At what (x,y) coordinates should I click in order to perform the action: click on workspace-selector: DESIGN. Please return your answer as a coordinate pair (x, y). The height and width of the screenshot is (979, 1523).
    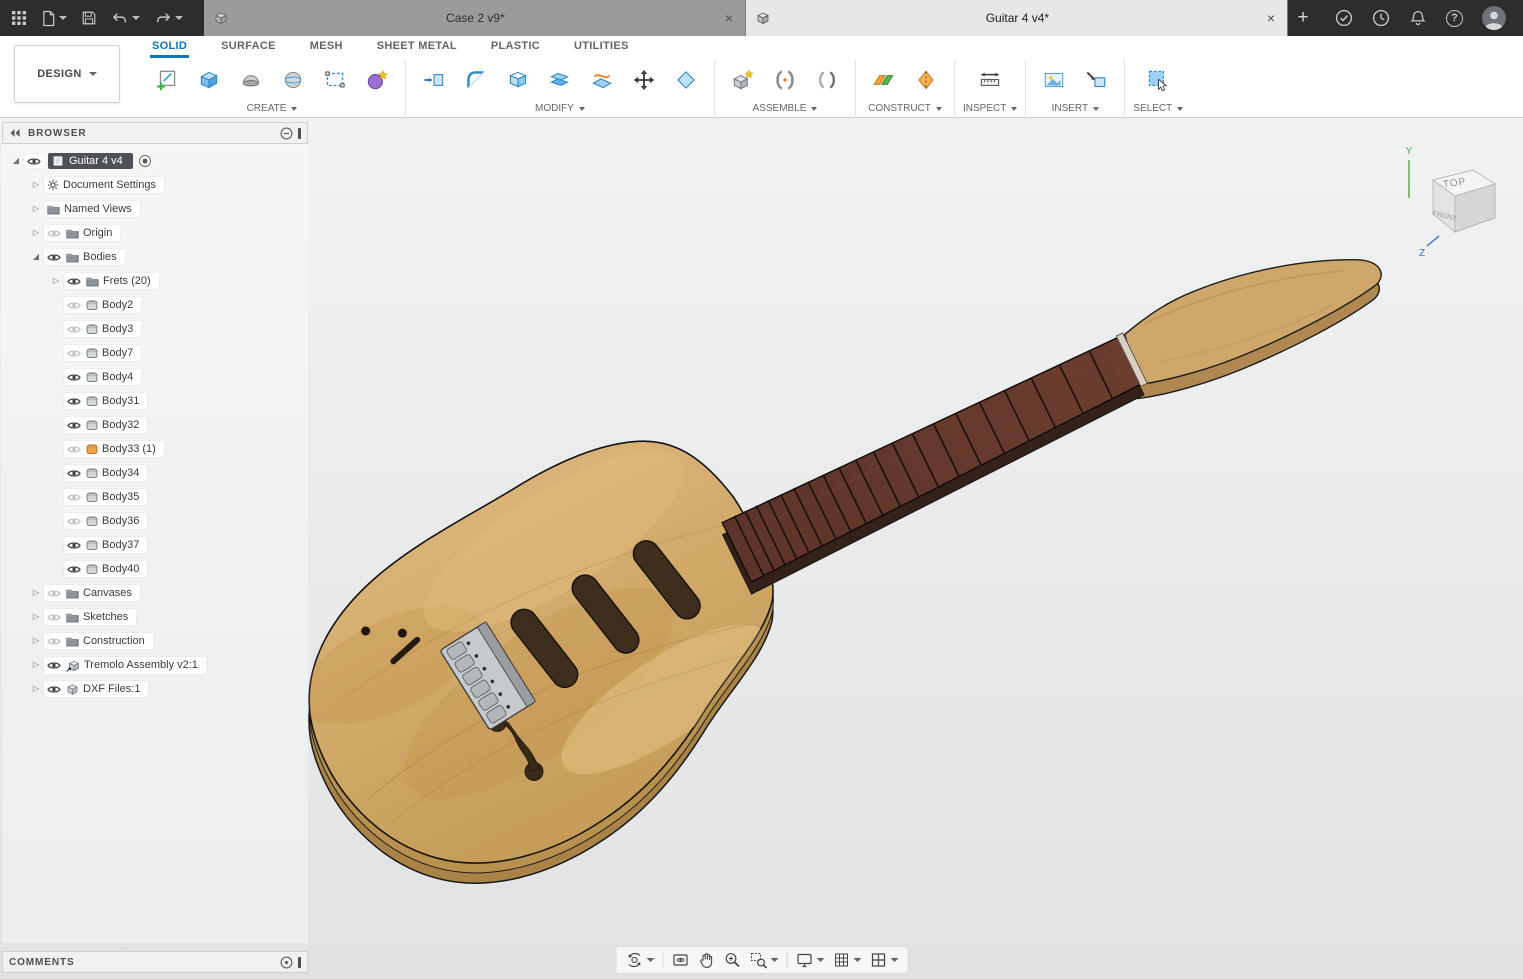
    Looking at the image, I should click on (67, 74).